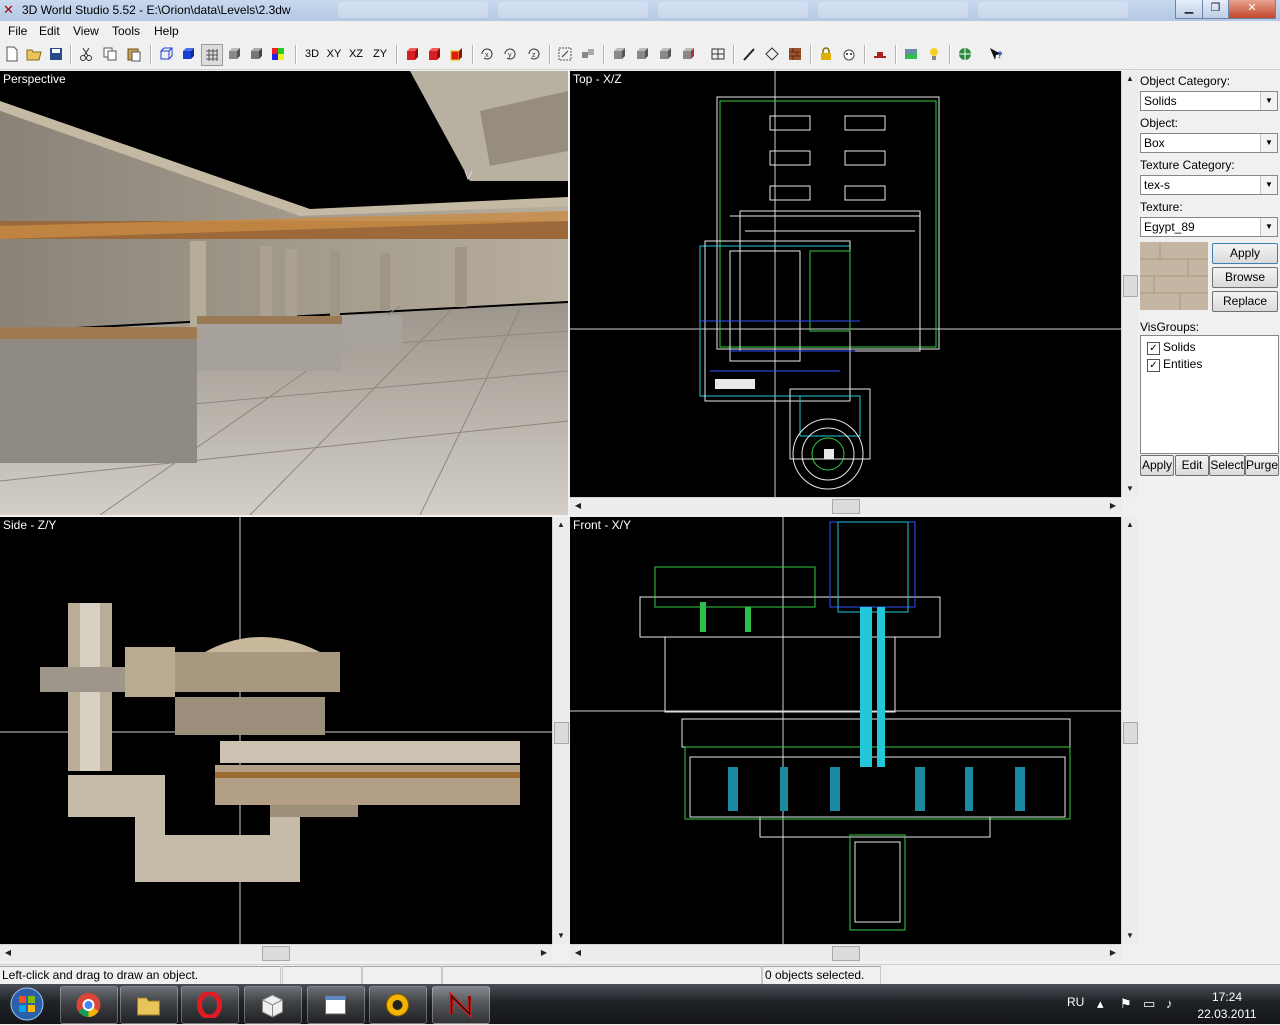  I want to click on save-icon, so click(56, 54).